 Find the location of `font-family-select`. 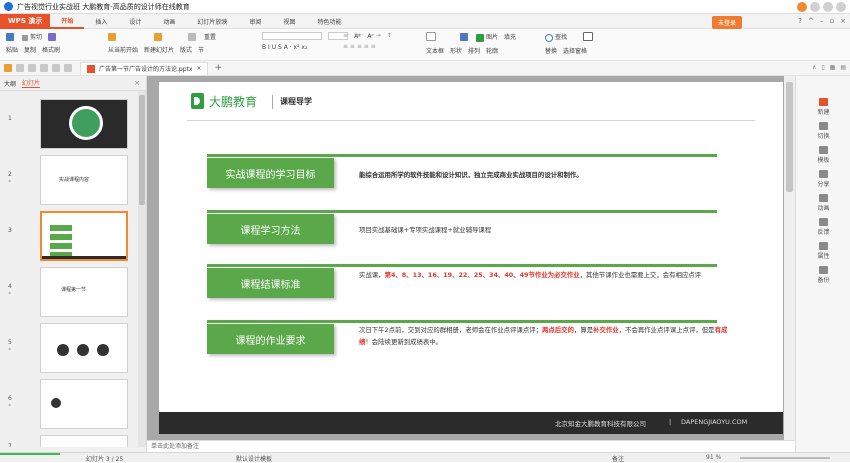

font-family-select is located at coordinates (292, 36).